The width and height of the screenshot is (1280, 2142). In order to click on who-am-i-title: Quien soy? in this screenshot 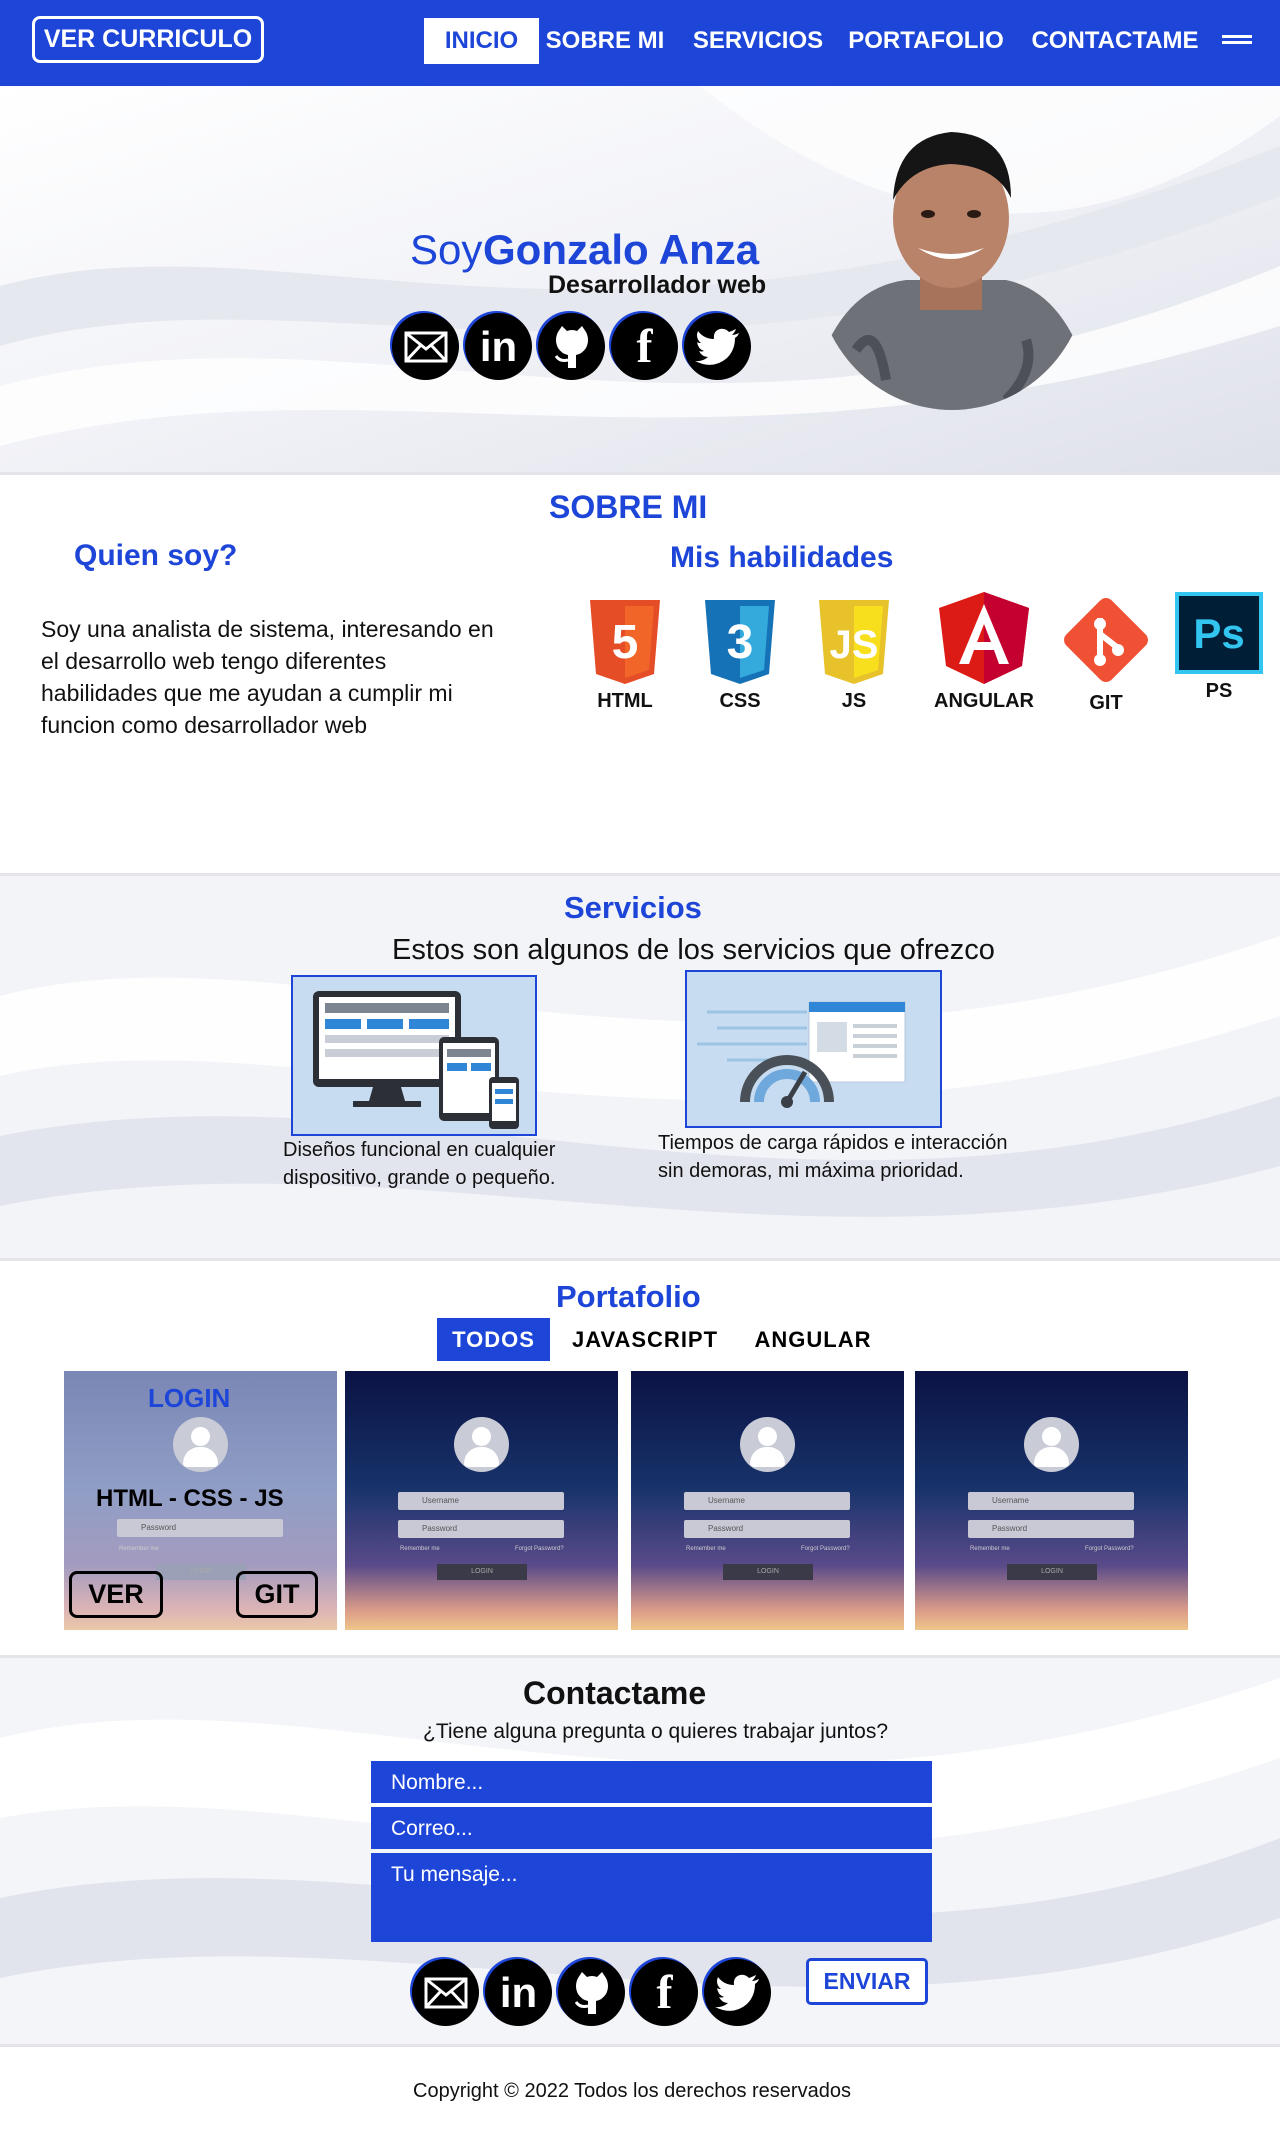, I will do `click(156, 555)`.